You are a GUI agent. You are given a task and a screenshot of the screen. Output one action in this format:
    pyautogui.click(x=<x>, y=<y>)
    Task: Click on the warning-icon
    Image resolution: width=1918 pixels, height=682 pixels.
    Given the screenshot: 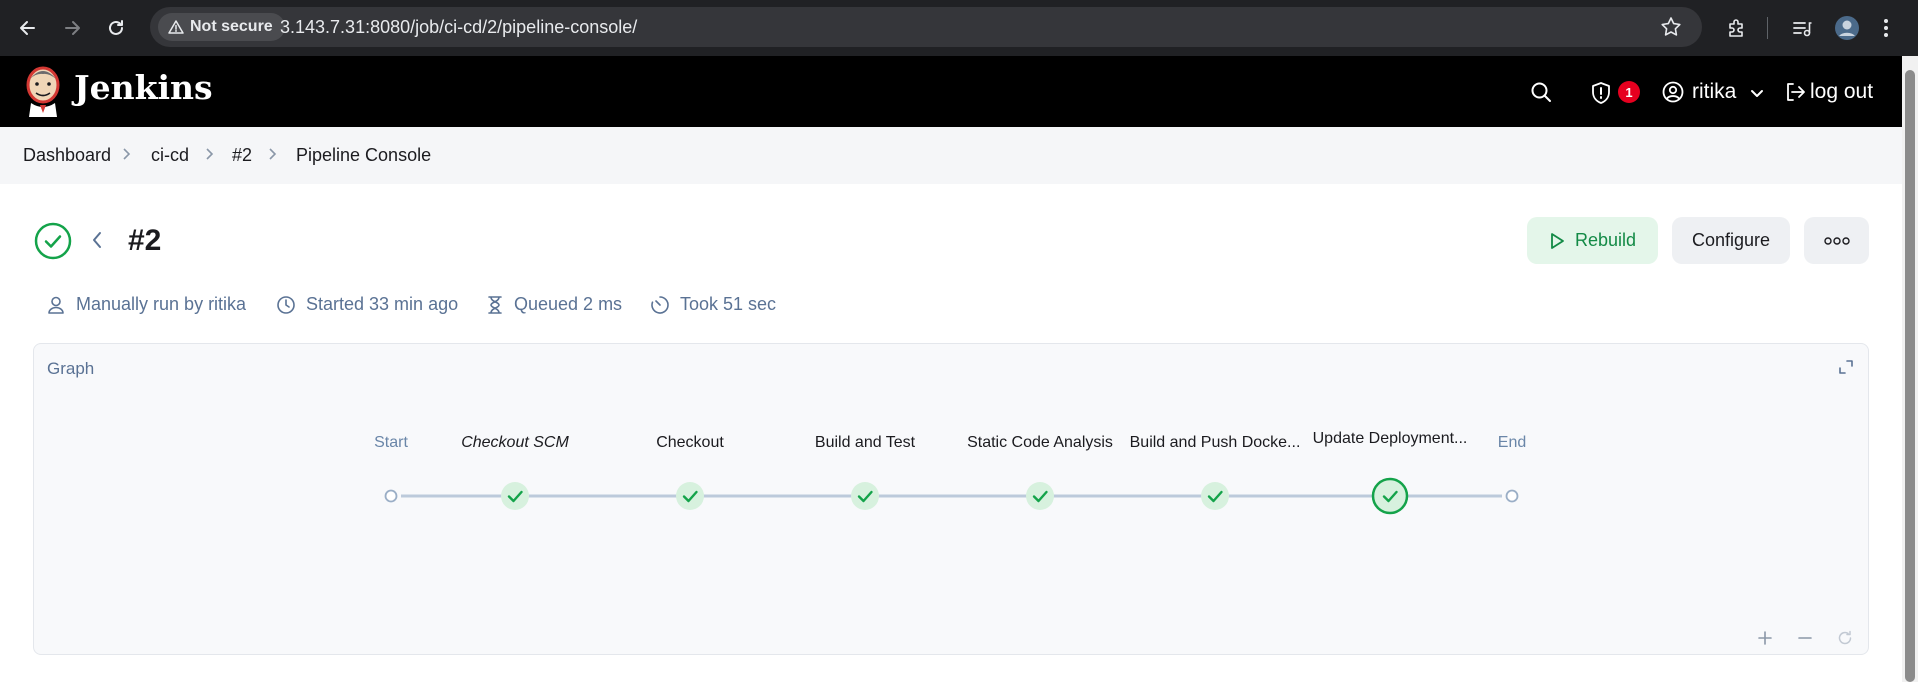 What is the action you would take?
    pyautogui.click(x=176, y=27)
    